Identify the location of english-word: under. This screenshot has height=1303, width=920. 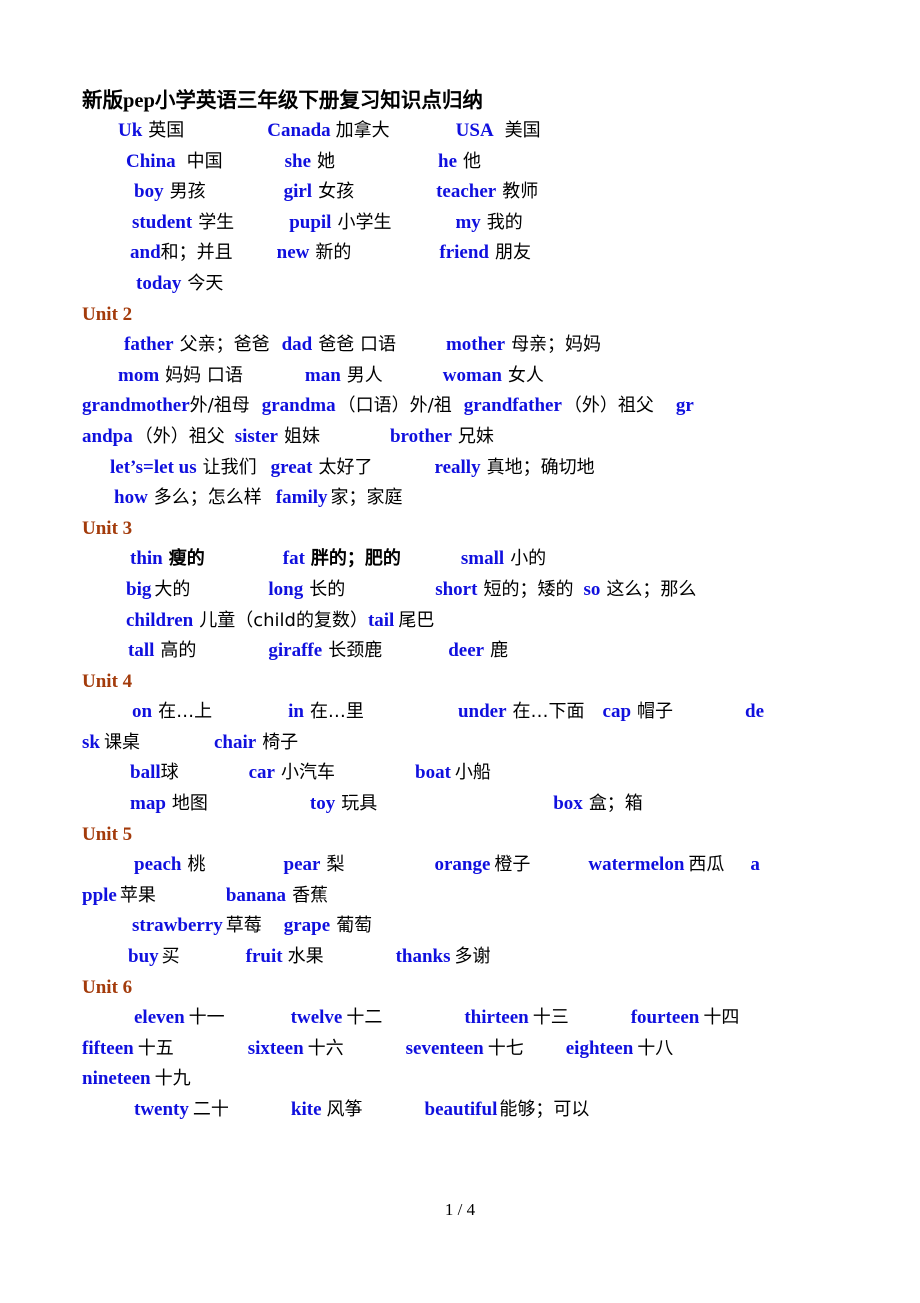
(482, 712).